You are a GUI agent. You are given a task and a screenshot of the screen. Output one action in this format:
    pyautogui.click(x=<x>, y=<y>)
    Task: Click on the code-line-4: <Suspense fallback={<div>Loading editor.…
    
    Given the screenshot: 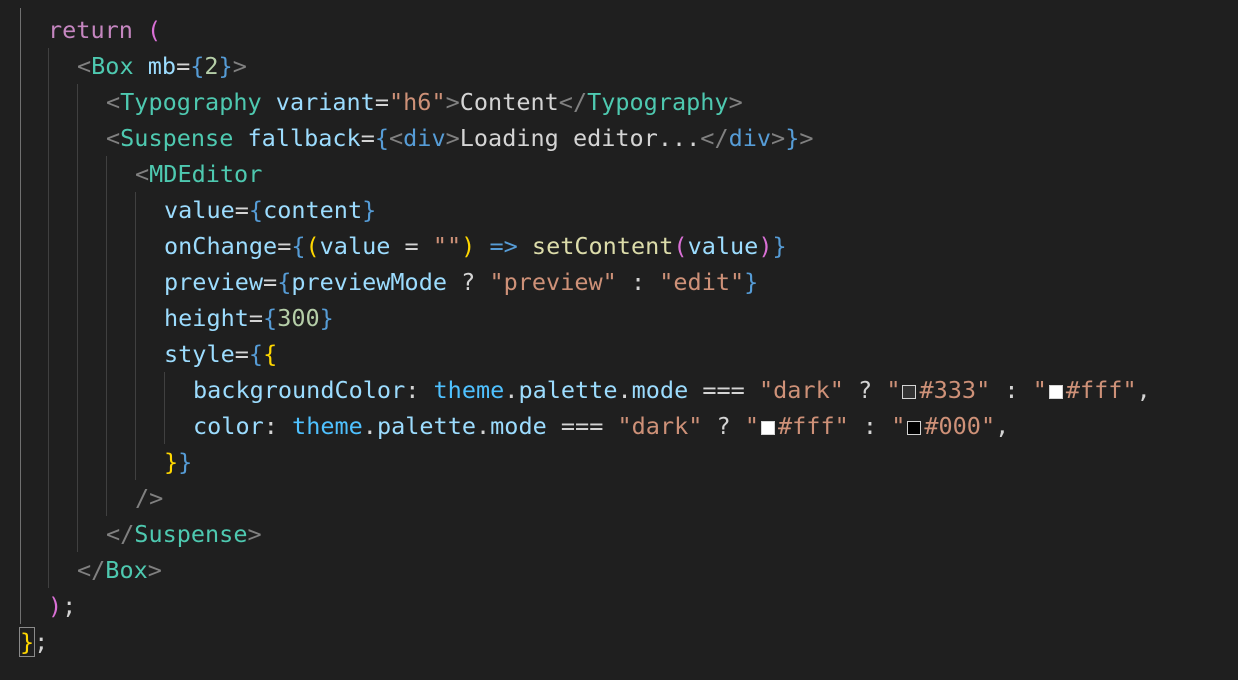 What is the action you would take?
    pyautogui.click(x=460, y=138)
    